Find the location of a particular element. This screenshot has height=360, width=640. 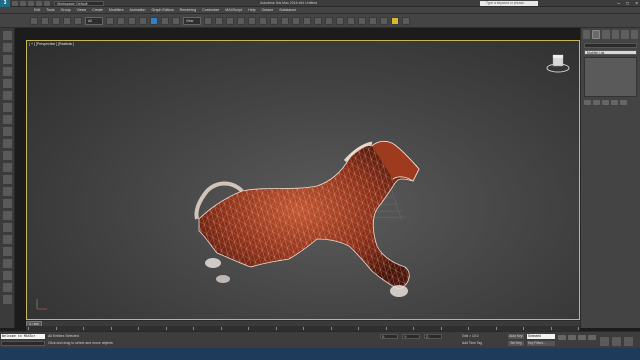

previous-frame-icon is located at coordinates (572, 337).